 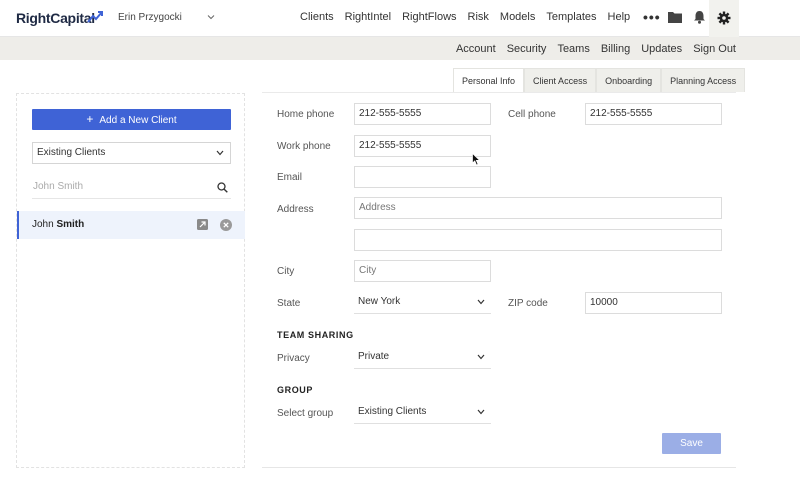 I want to click on remove-client-icon, so click(x=226, y=225).